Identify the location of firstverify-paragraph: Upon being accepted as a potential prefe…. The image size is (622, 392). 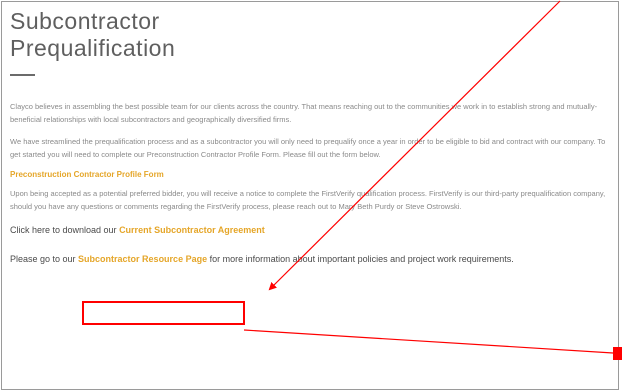
(308, 200).